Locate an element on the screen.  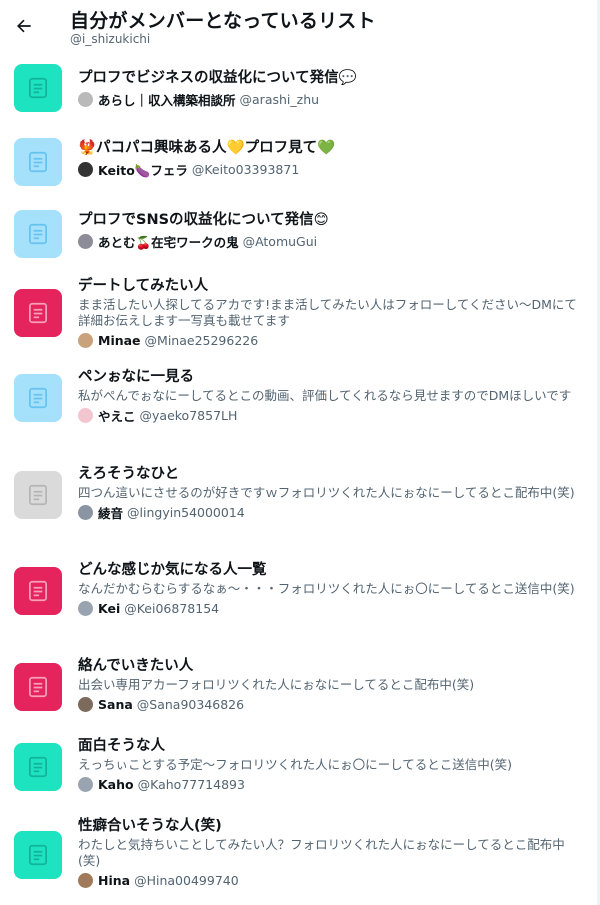
list-title: 🐦‍🔥パコパコ興味ある人💛プロフ見て💚 is located at coordinates (207, 148).